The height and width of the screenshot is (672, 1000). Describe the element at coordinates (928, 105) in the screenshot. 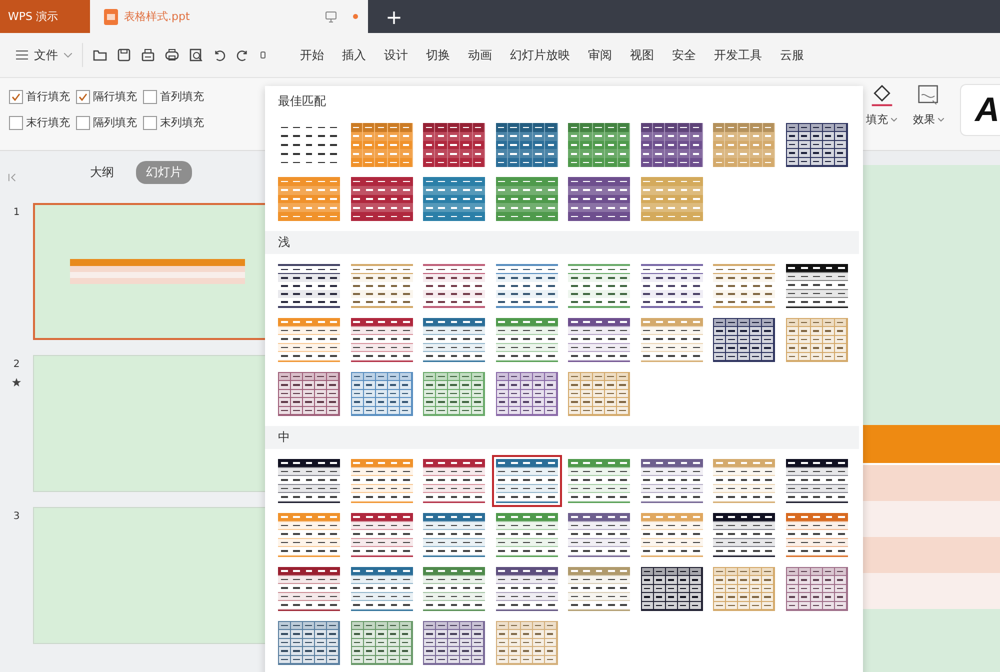

I see `effect-button: 效果` at that location.